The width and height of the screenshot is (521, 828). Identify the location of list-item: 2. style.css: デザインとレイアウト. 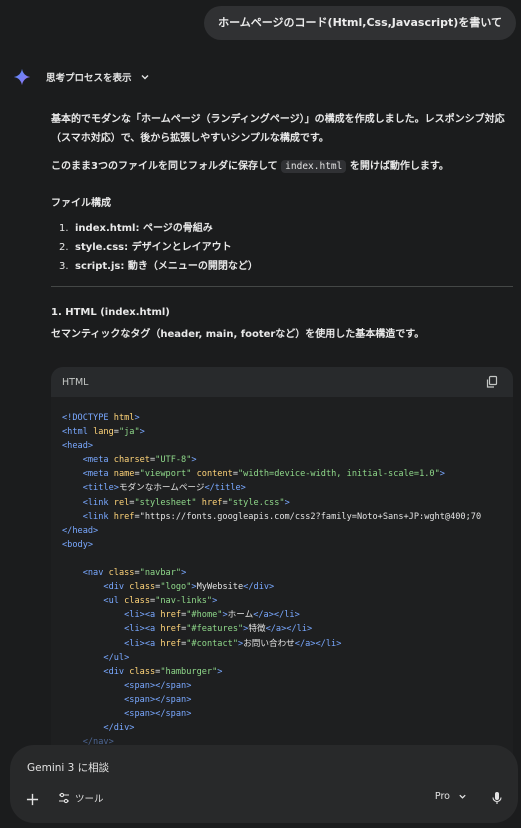
(145, 247).